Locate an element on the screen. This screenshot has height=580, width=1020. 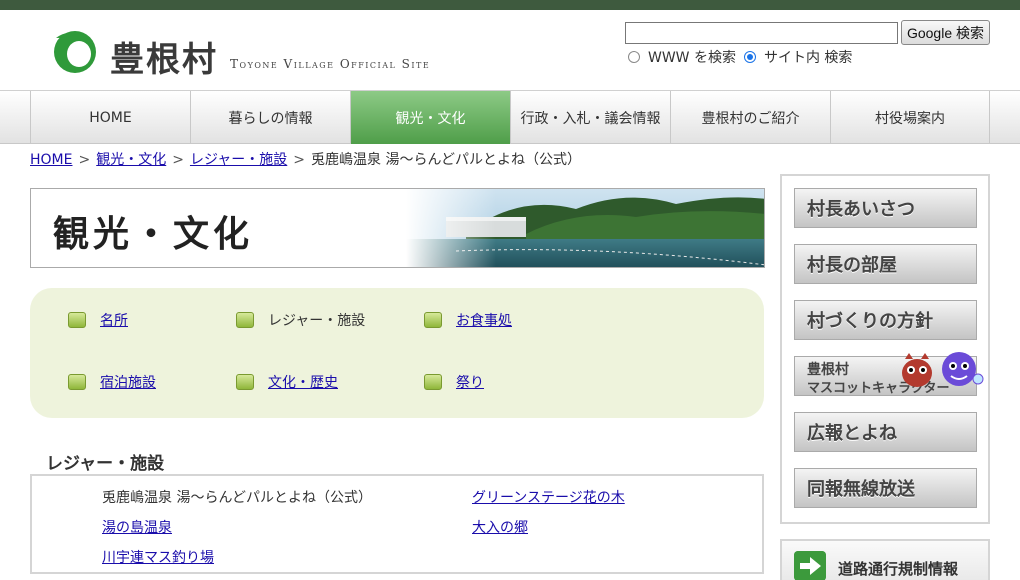
sidebar-mayor-greeting-button: 村長あいさつ is located at coordinates (885, 208).